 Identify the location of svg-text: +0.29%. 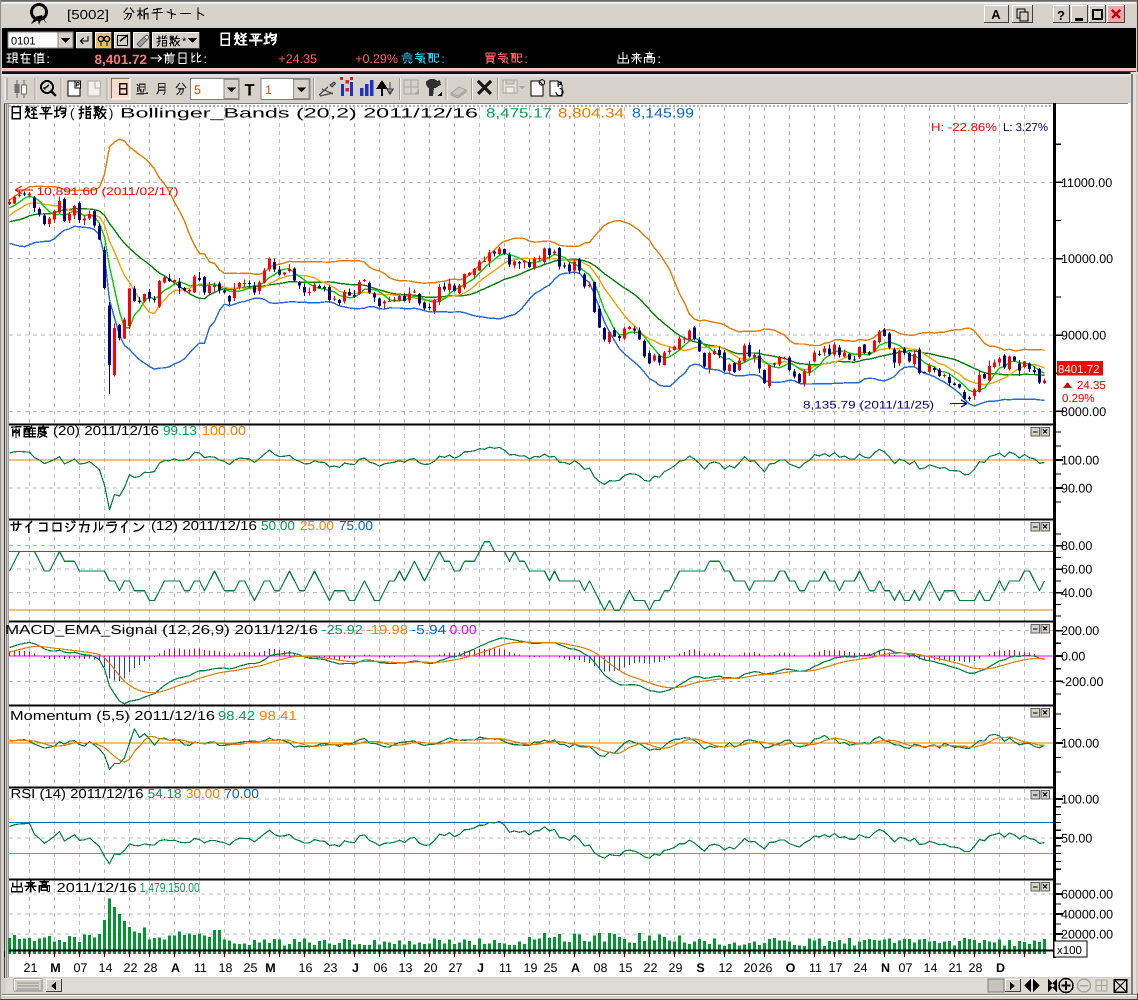
(376, 59).